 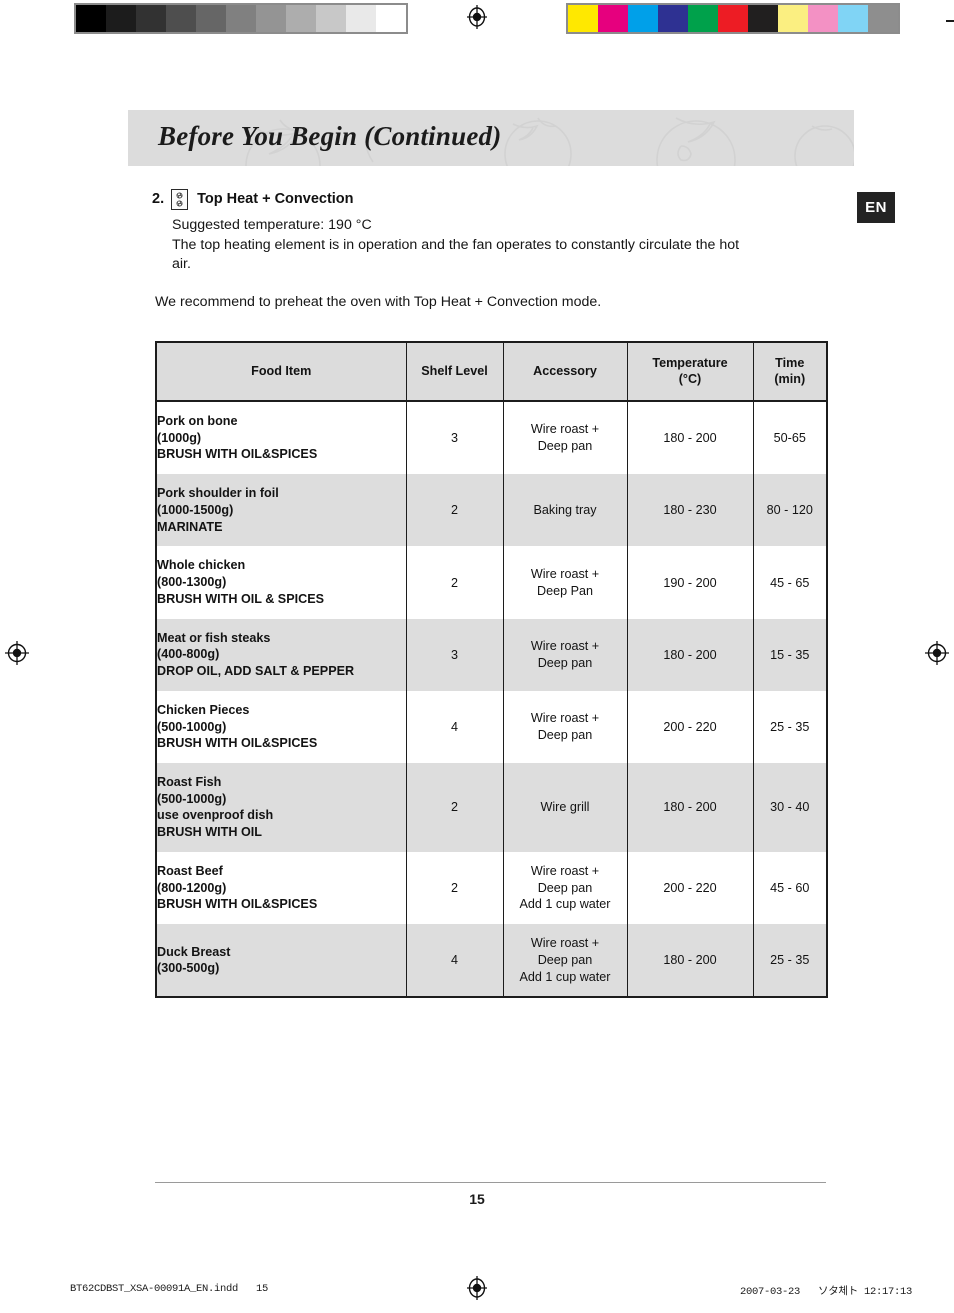 What do you see at coordinates (281, 961) in the screenshot?
I see `cell-food-item: Duck Breast (300-500g)` at bounding box center [281, 961].